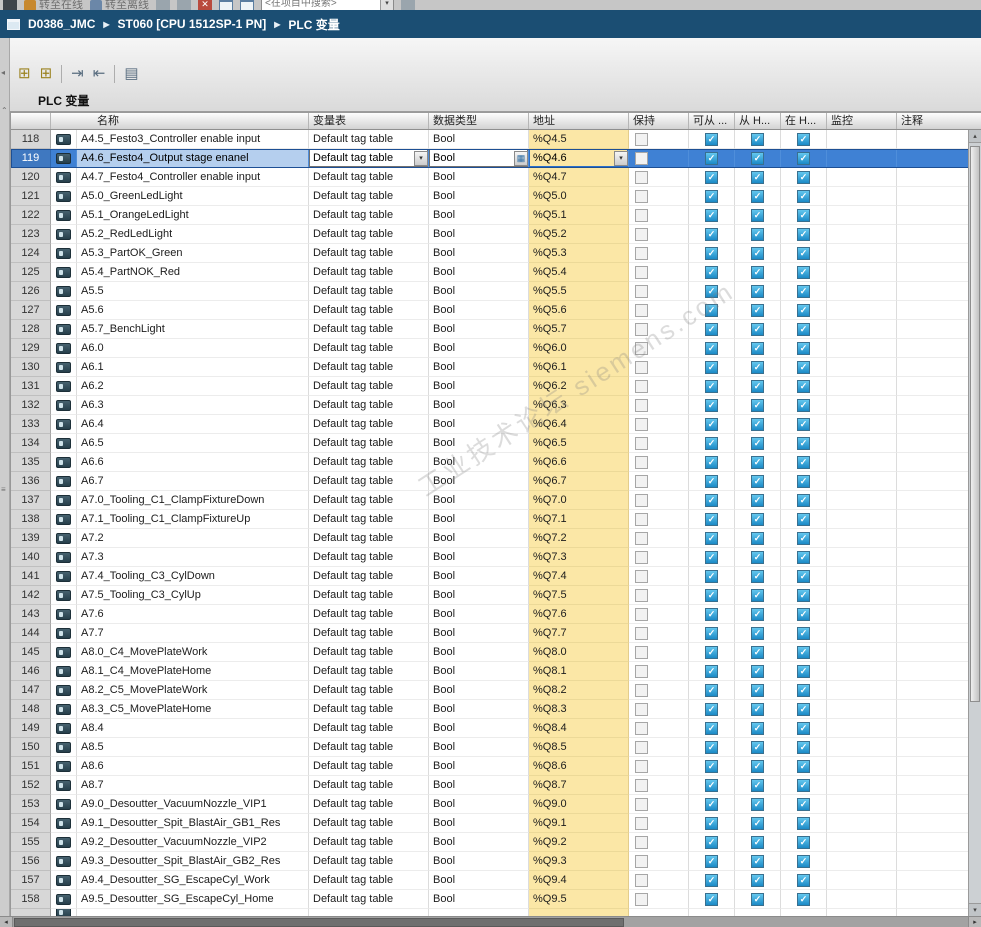 This screenshot has width=981, height=927. Describe the element at coordinates (193, 804) in the screenshot. I see `tag-name-cell: A9.0_Desoutter_VacuumNozzle_VIP1` at that location.